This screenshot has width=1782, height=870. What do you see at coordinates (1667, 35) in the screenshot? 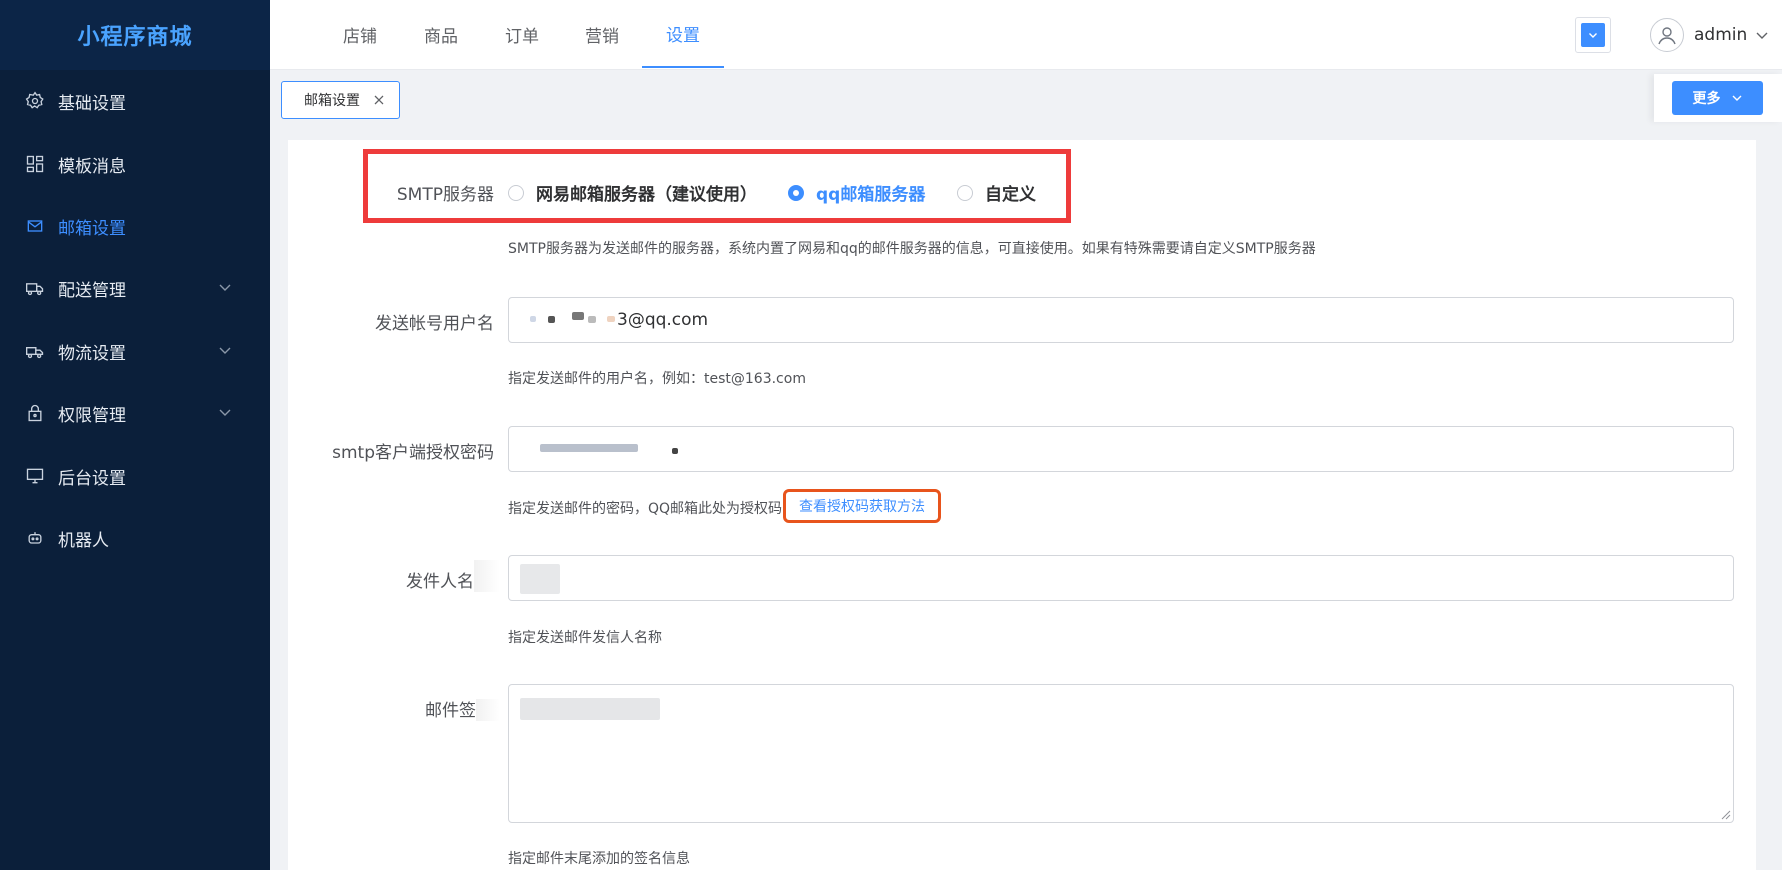
I see `avatar` at bounding box center [1667, 35].